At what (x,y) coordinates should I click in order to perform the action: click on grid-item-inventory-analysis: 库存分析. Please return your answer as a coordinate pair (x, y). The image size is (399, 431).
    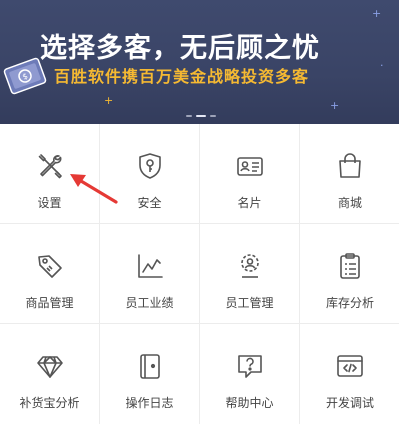
    Looking at the image, I should click on (349, 274).